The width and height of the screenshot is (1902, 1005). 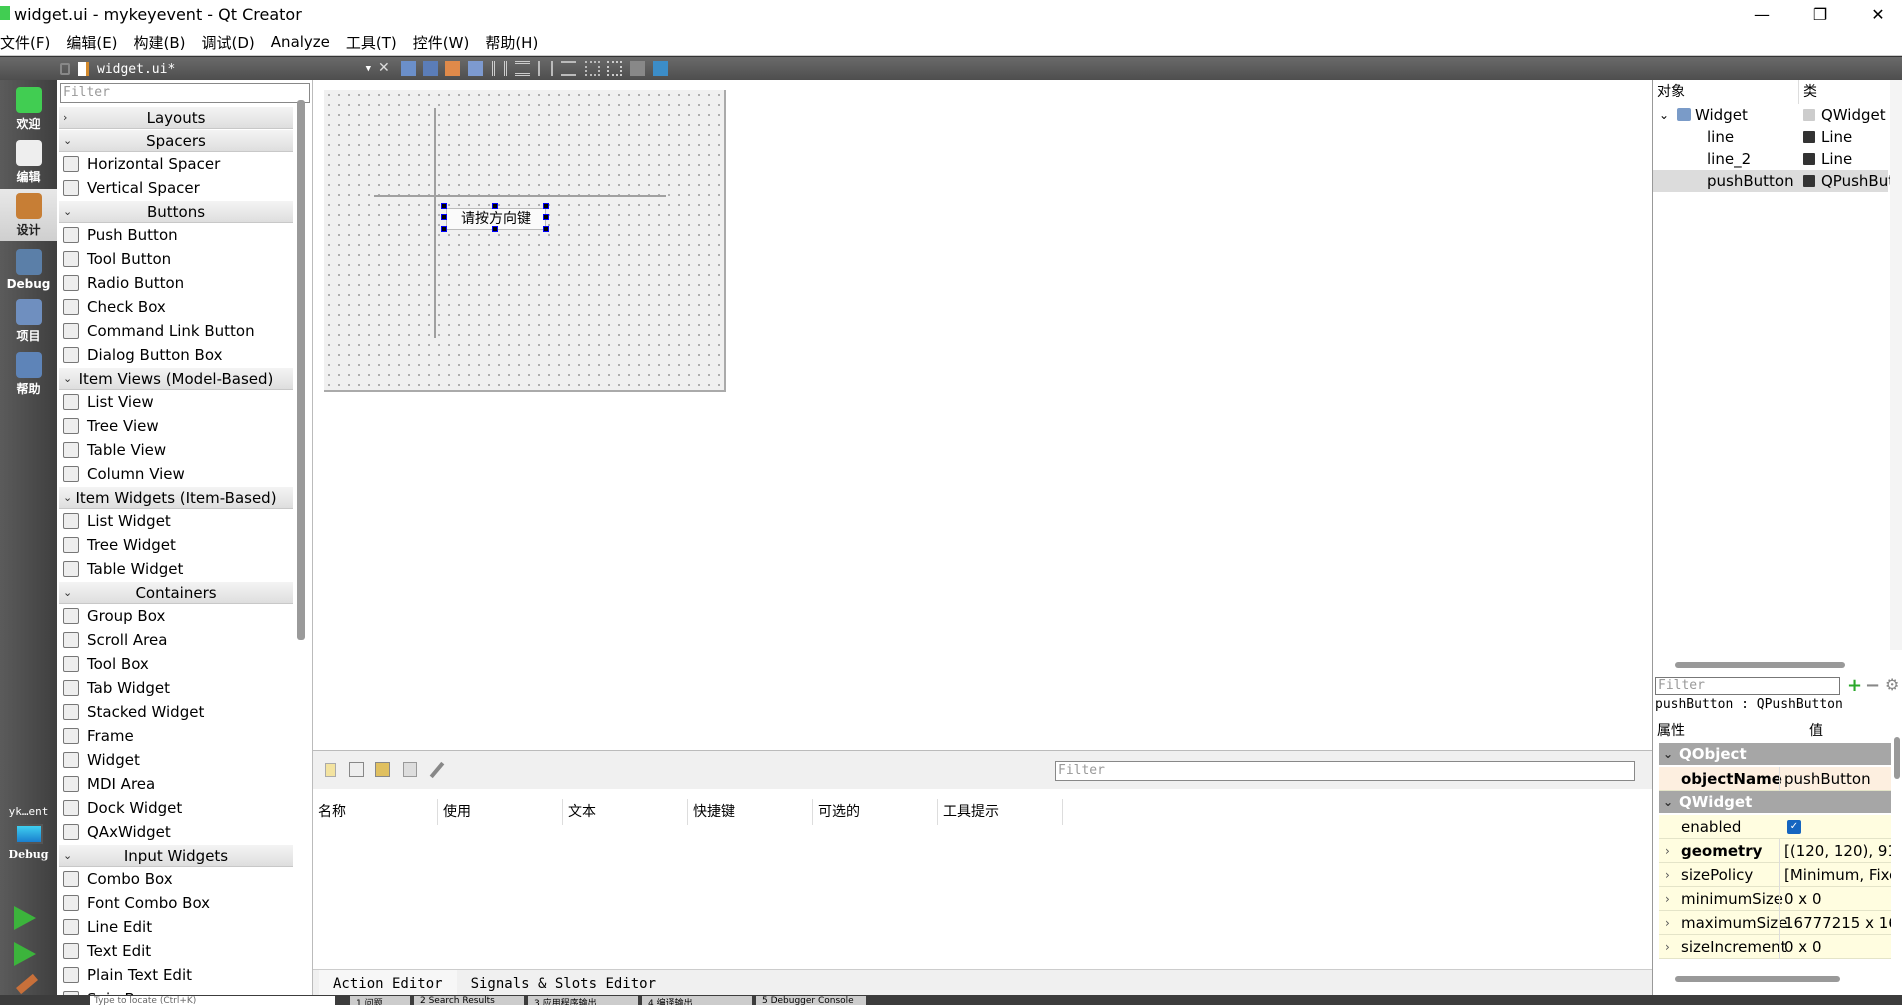 What do you see at coordinates (1807, 92) in the screenshot?
I see `class-column-header: 类` at bounding box center [1807, 92].